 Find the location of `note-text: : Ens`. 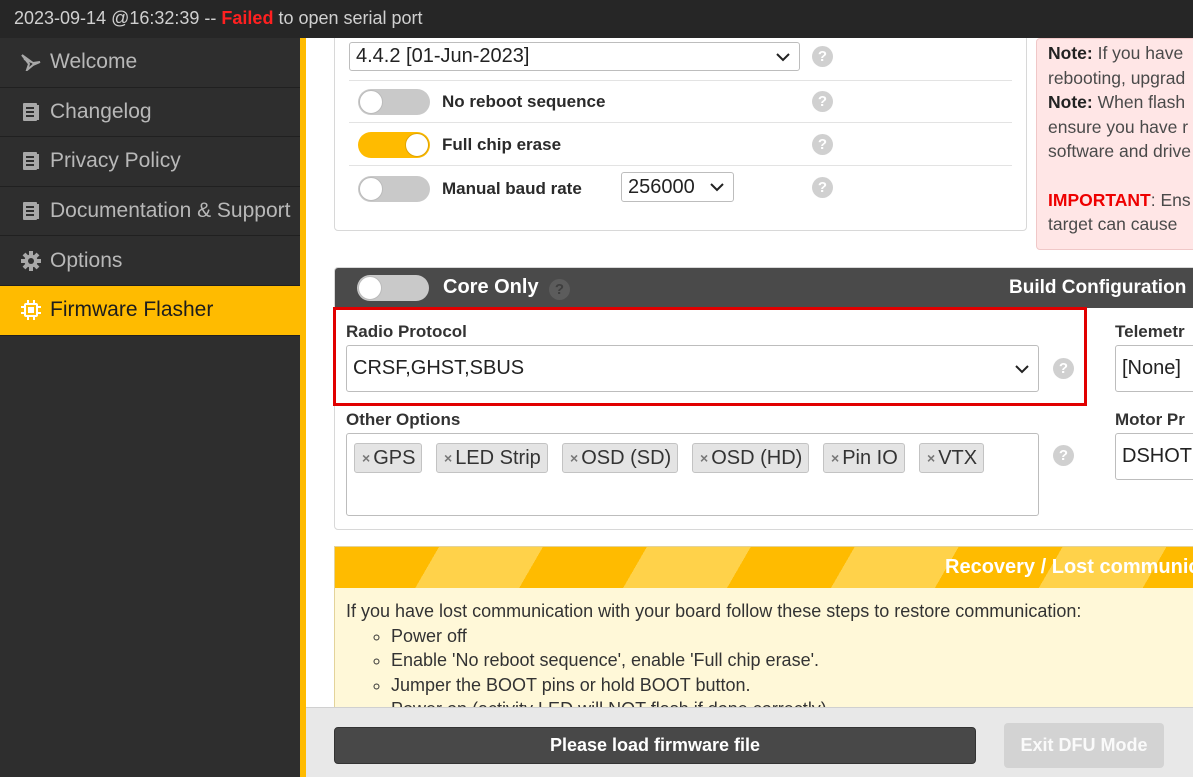

note-text: : Ens is located at coordinates (1170, 199).